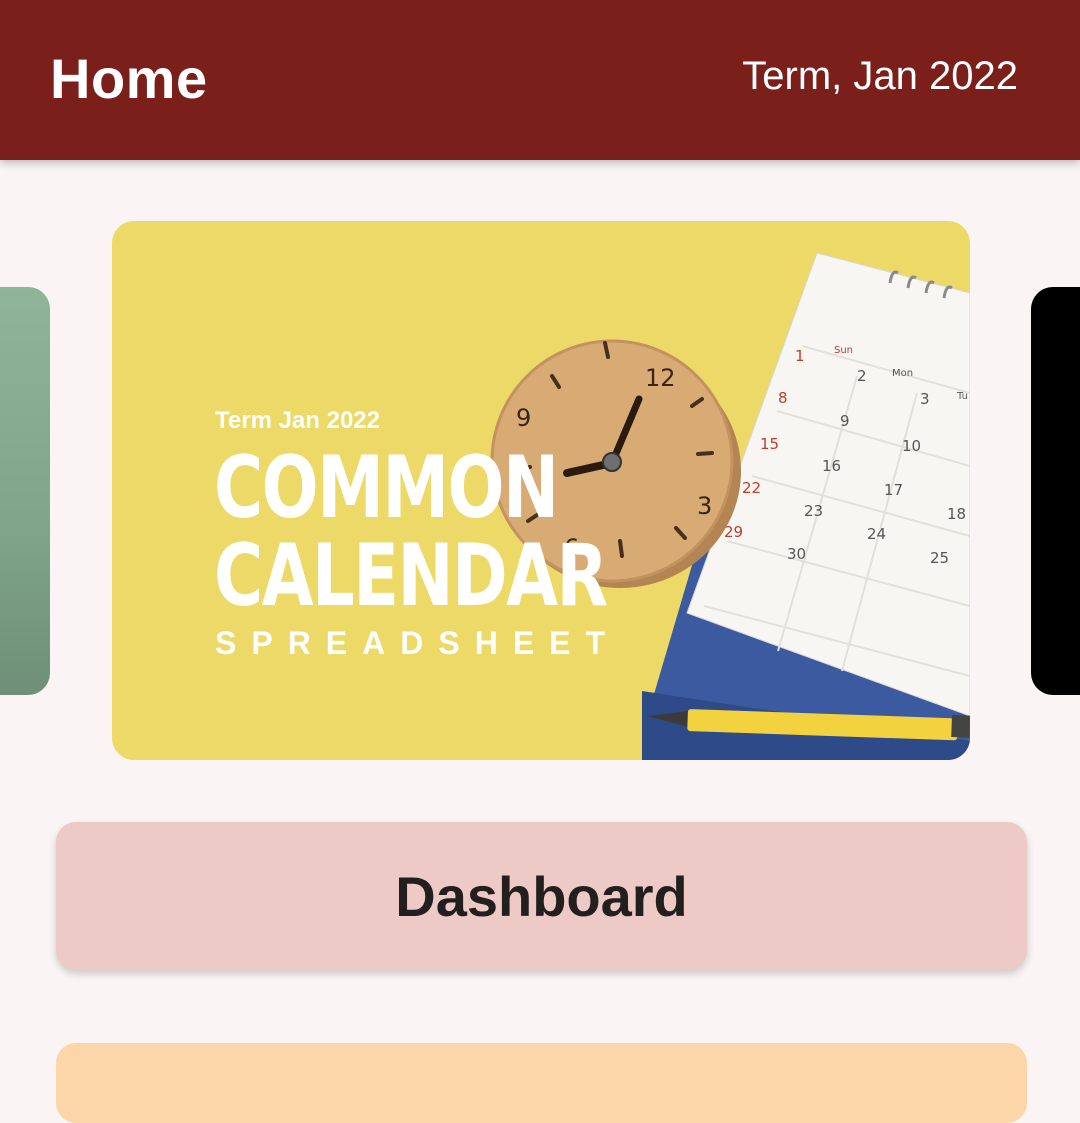  I want to click on svg-text: 22, so click(751, 488).